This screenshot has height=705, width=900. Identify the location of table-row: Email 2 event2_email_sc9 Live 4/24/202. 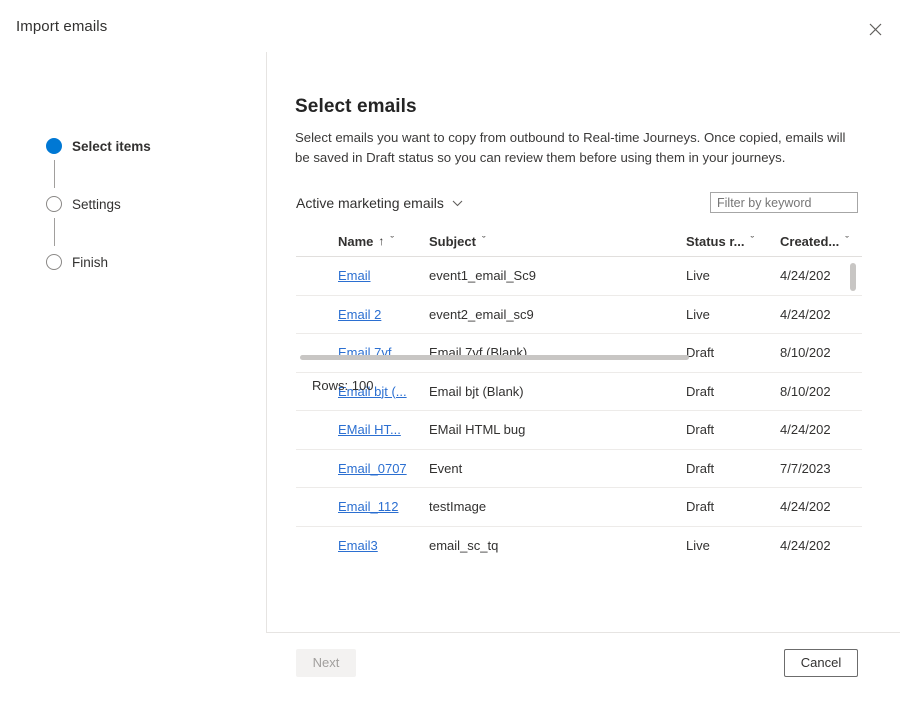
(579, 315).